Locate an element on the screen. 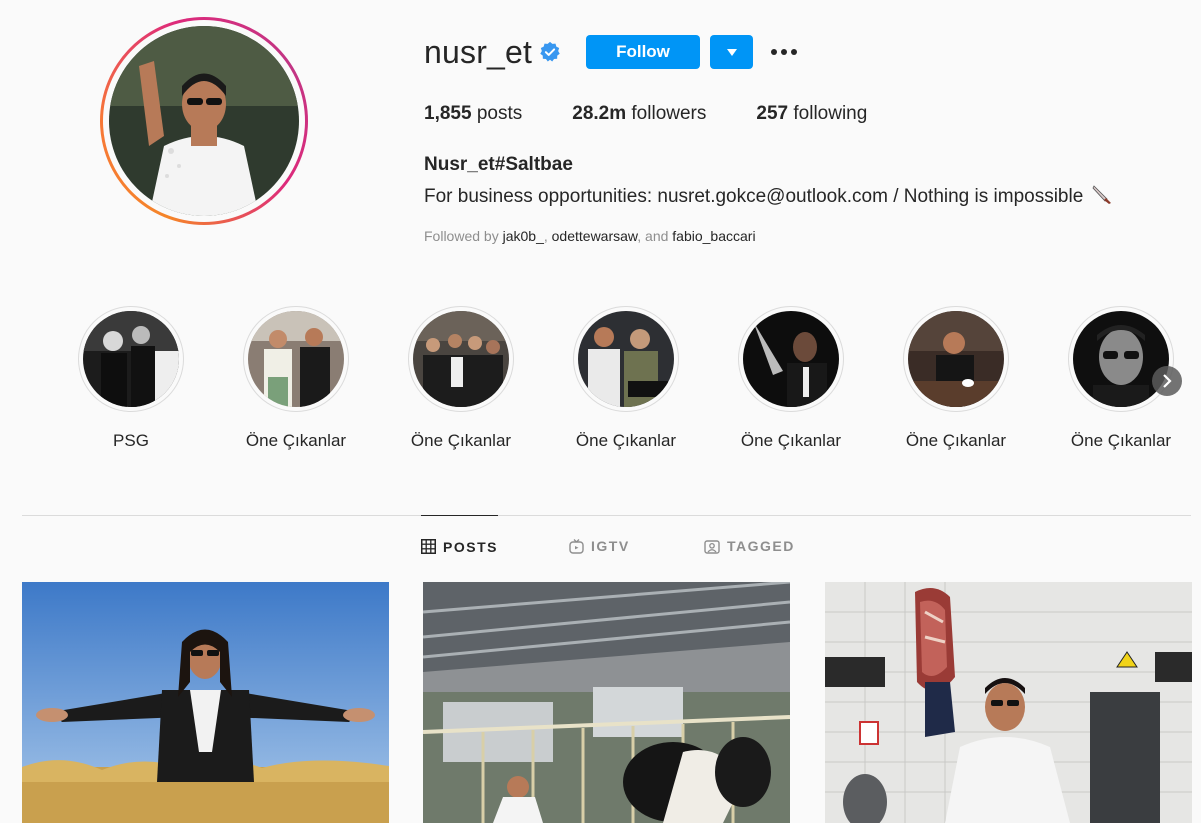  more-dots-icon is located at coordinates (774, 52).